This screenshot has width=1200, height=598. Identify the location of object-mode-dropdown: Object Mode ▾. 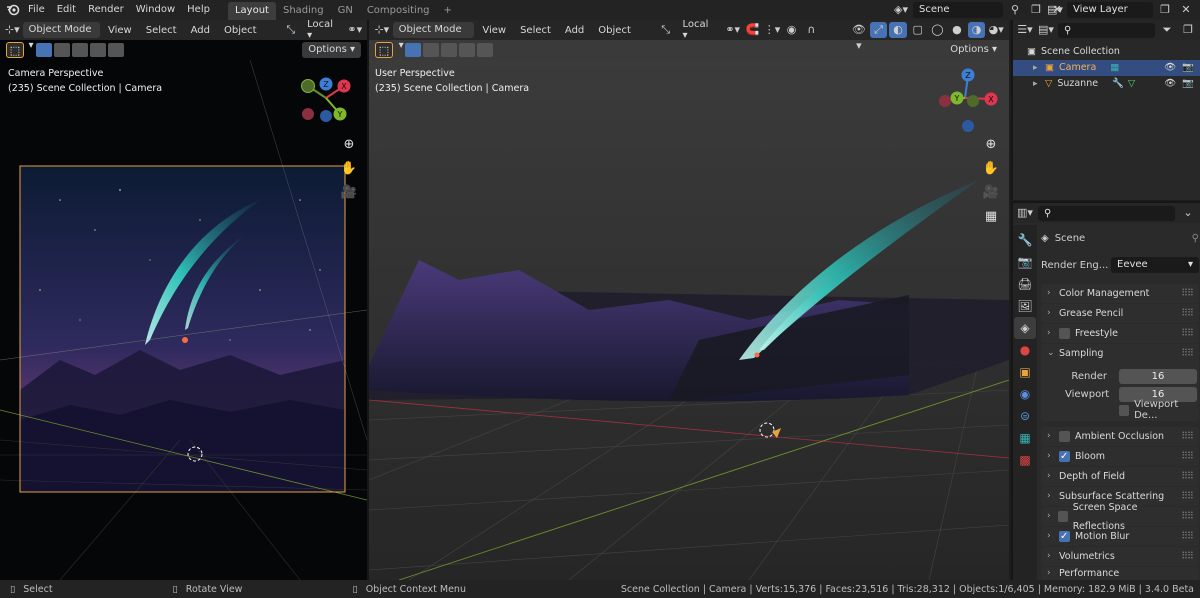
(433, 36).